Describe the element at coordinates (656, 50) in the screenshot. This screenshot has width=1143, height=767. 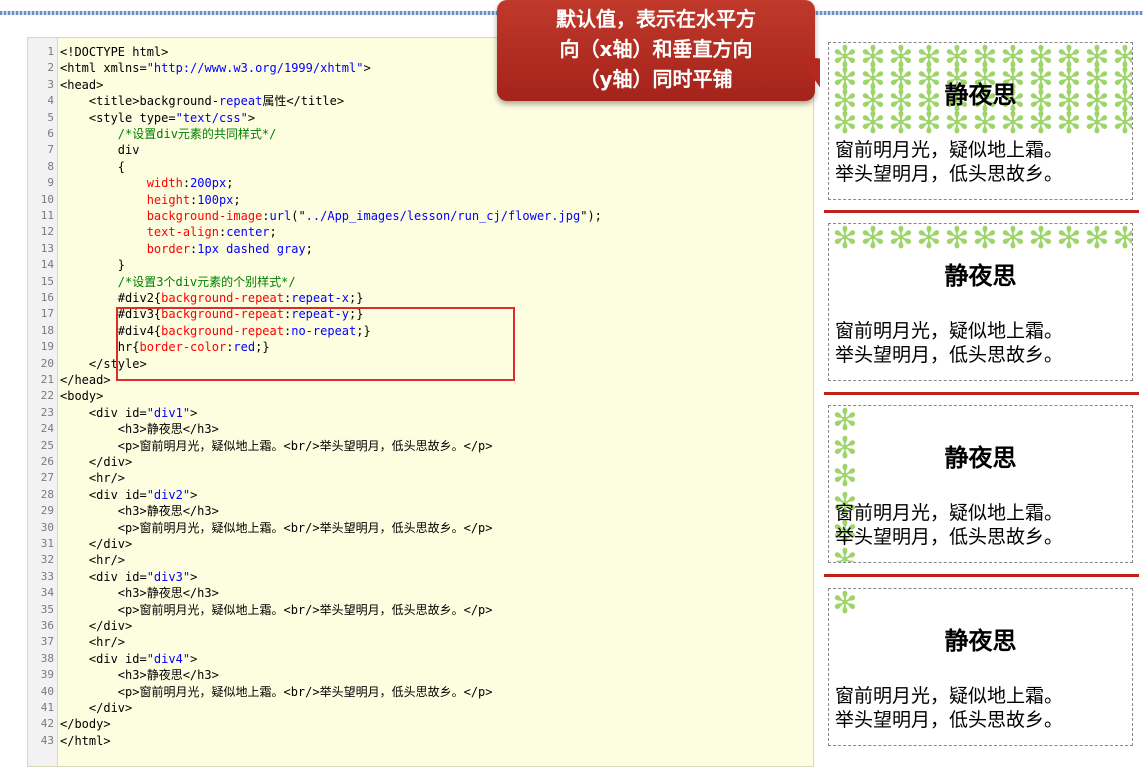
I see `callout-bubble: 默认值，表示在水平方 向（x轴）和垂直方向 （y轴）同时平铺` at that location.